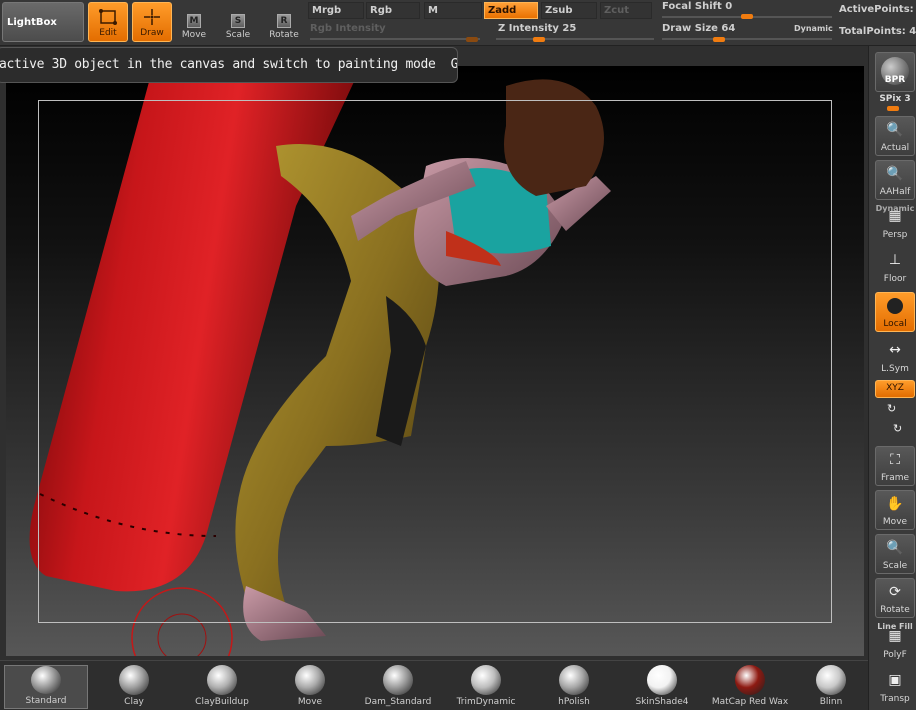 This screenshot has height=710, width=916. What do you see at coordinates (813, 28) in the screenshot?
I see `dynamic-label: Dynamic` at bounding box center [813, 28].